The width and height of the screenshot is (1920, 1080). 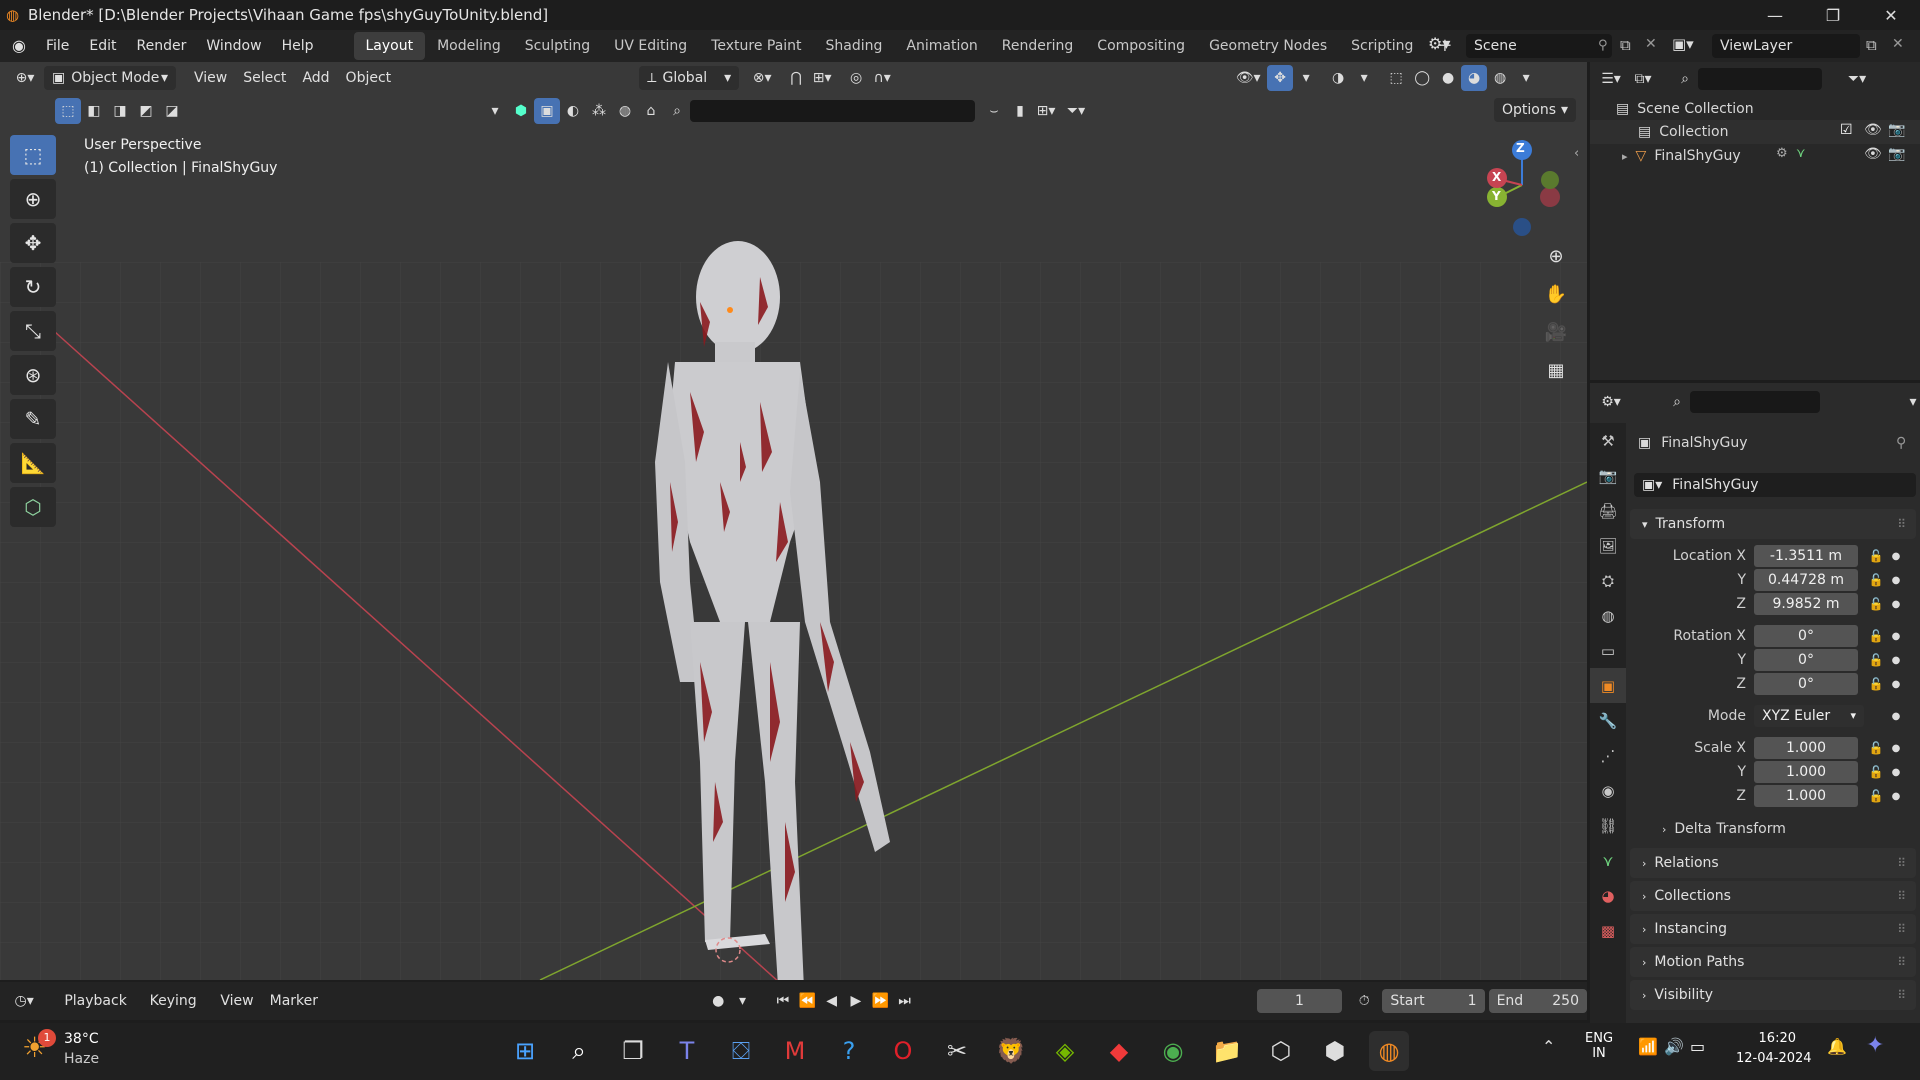 What do you see at coordinates (882, 78) in the screenshot?
I see `falloff-icon: ∩▾` at bounding box center [882, 78].